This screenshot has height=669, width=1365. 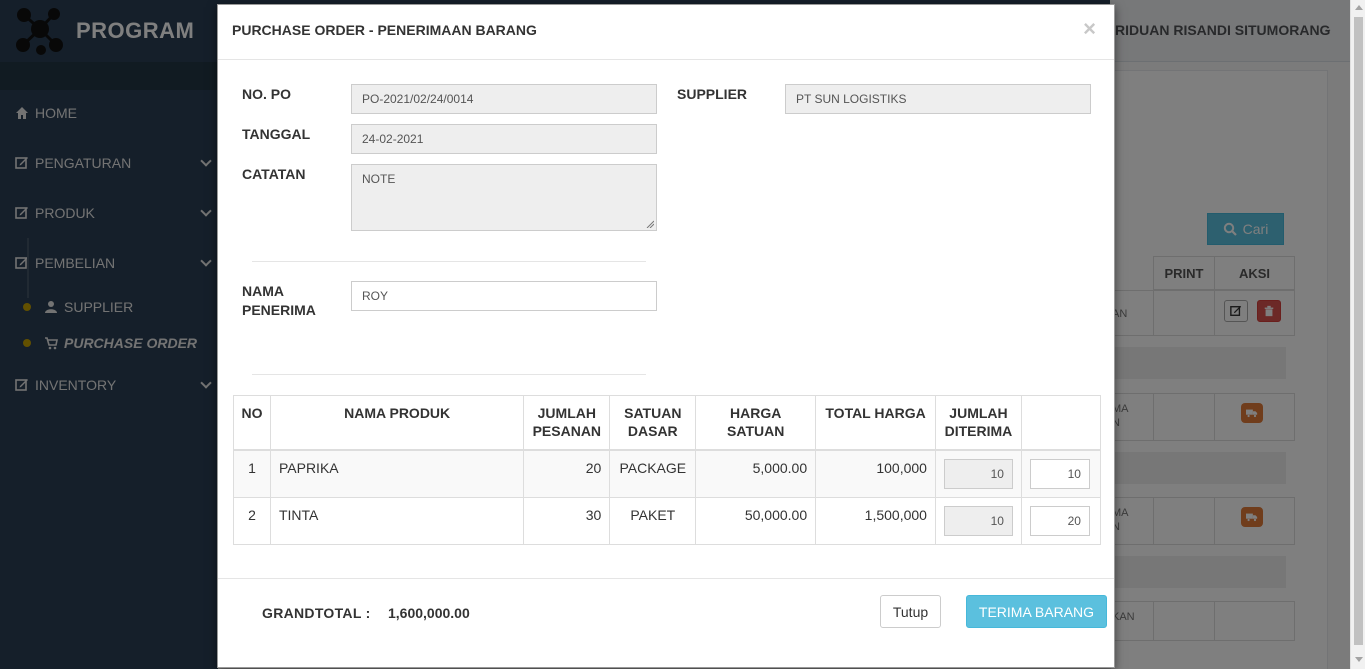 I want to click on cell-no: 1, so click(x=252, y=473).